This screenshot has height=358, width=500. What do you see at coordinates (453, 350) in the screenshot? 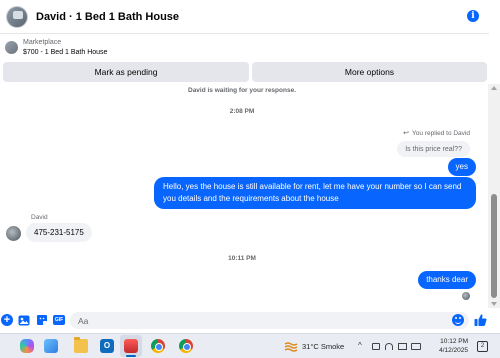
I see `clock-date: 4/12/2025` at bounding box center [453, 350].